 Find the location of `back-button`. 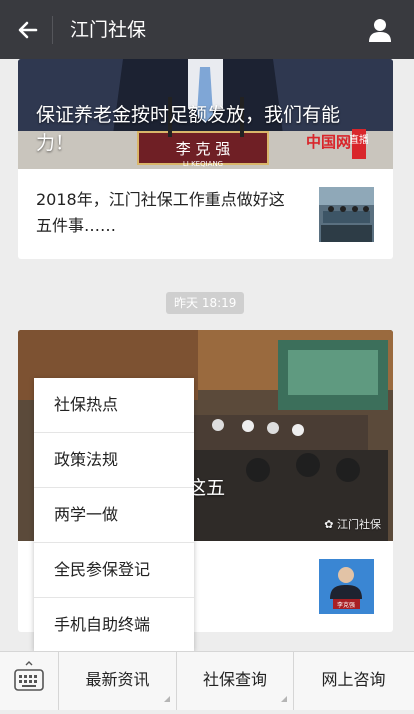

back-button is located at coordinates (28, 30).